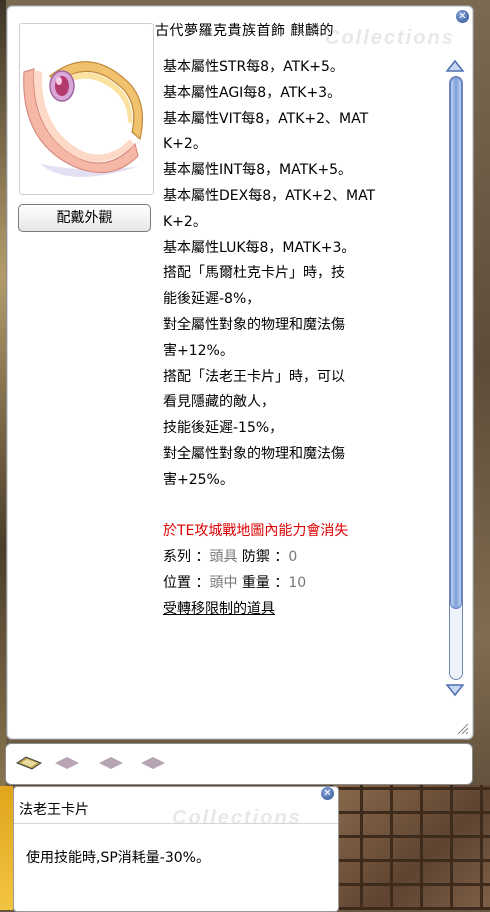 This screenshot has width=490, height=912. What do you see at coordinates (118, 858) in the screenshot?
I see `card-description: 使用技能時,SP消耗量-30%。` at bounding box center [118, 858].